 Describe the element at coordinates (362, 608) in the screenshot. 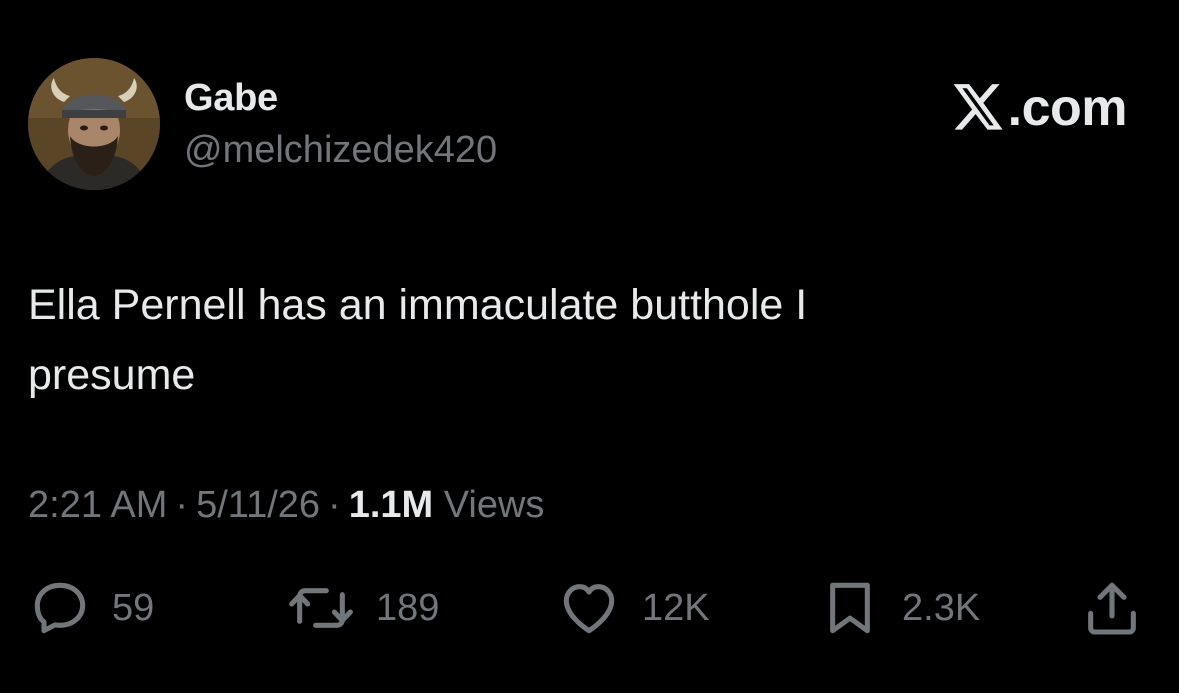

I see `repost-button: 189` at that location.